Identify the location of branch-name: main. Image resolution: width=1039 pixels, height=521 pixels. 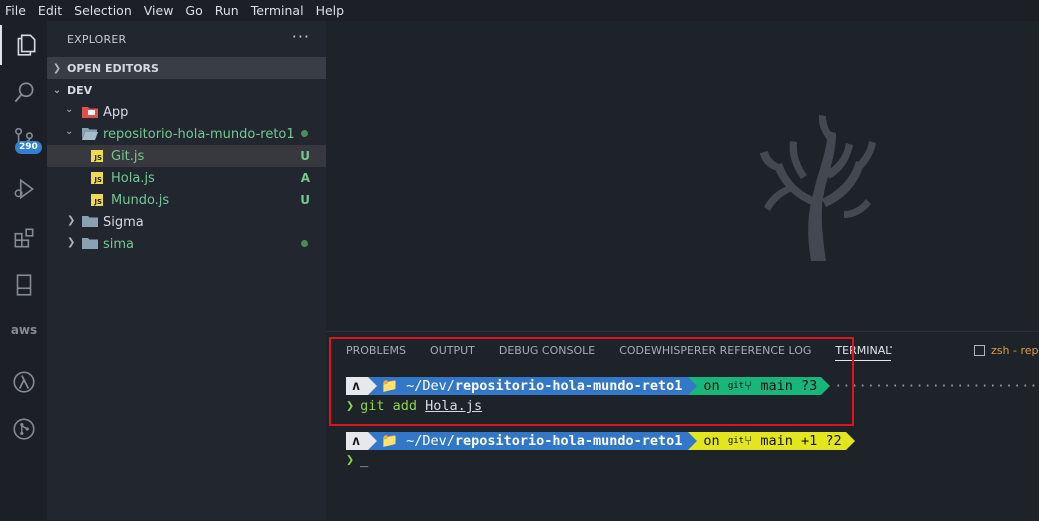
(776, 441).